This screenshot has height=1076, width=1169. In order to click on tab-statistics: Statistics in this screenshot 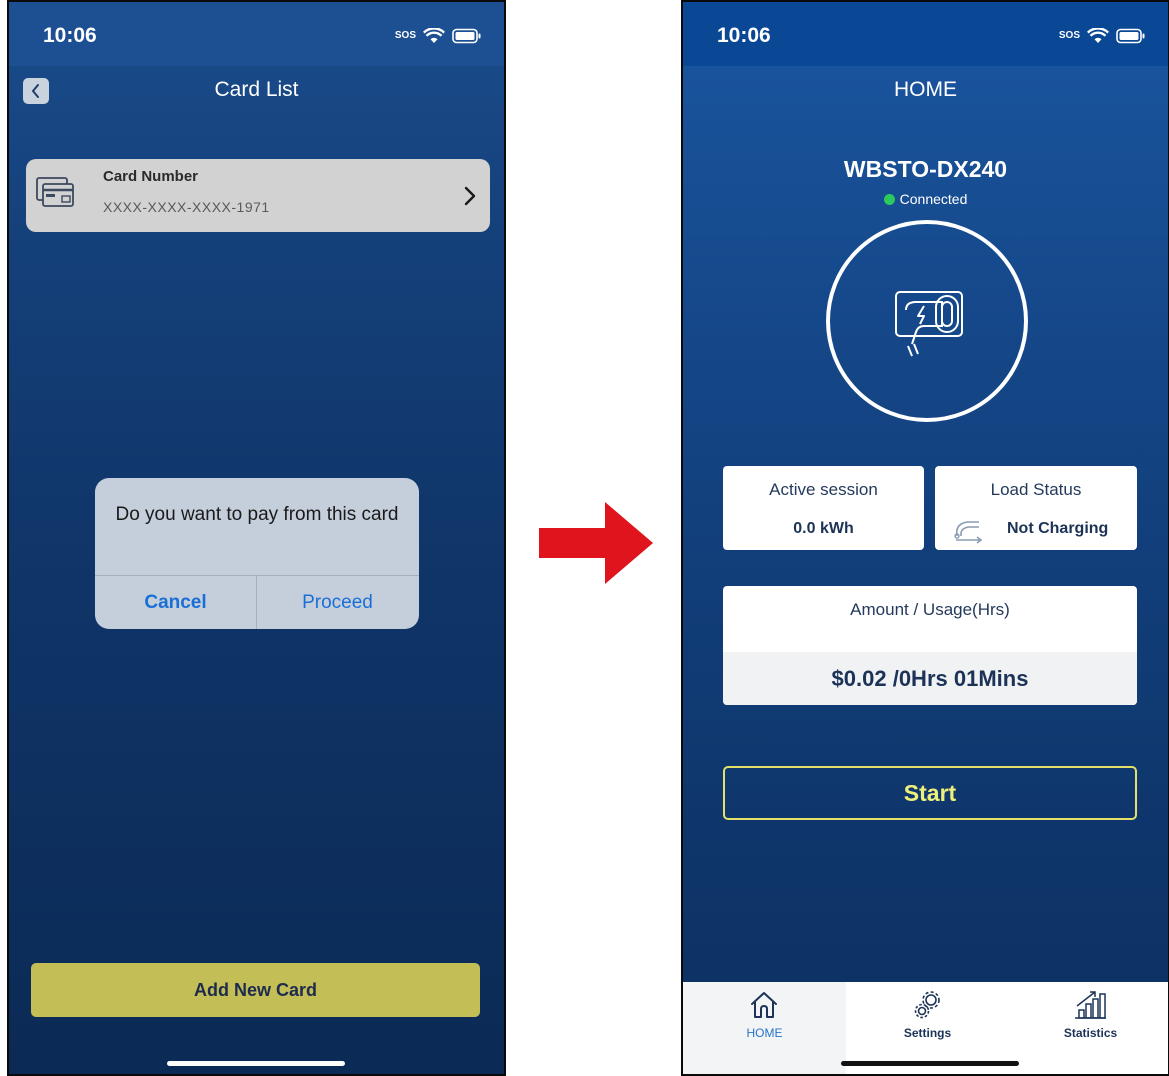, I will do `click(1088, 1028)`.